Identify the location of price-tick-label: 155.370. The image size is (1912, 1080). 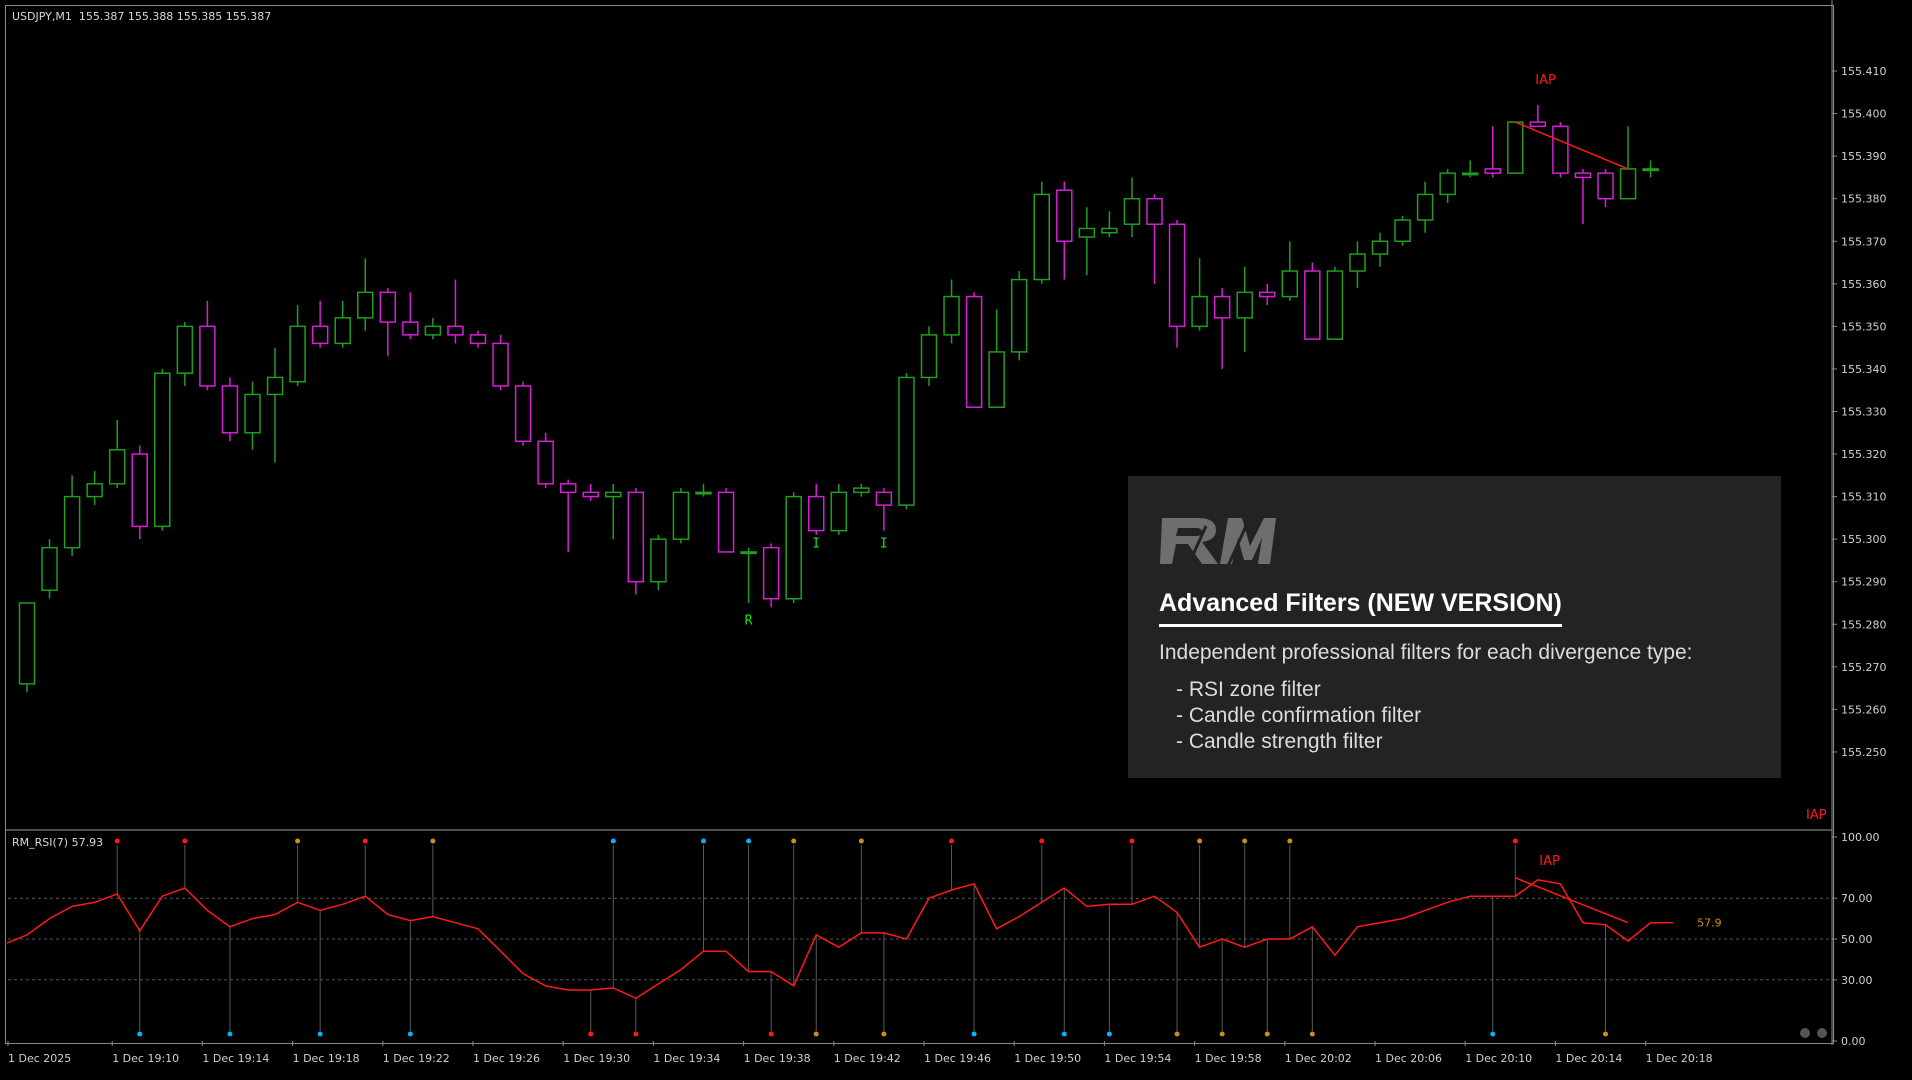
(1864, 241).